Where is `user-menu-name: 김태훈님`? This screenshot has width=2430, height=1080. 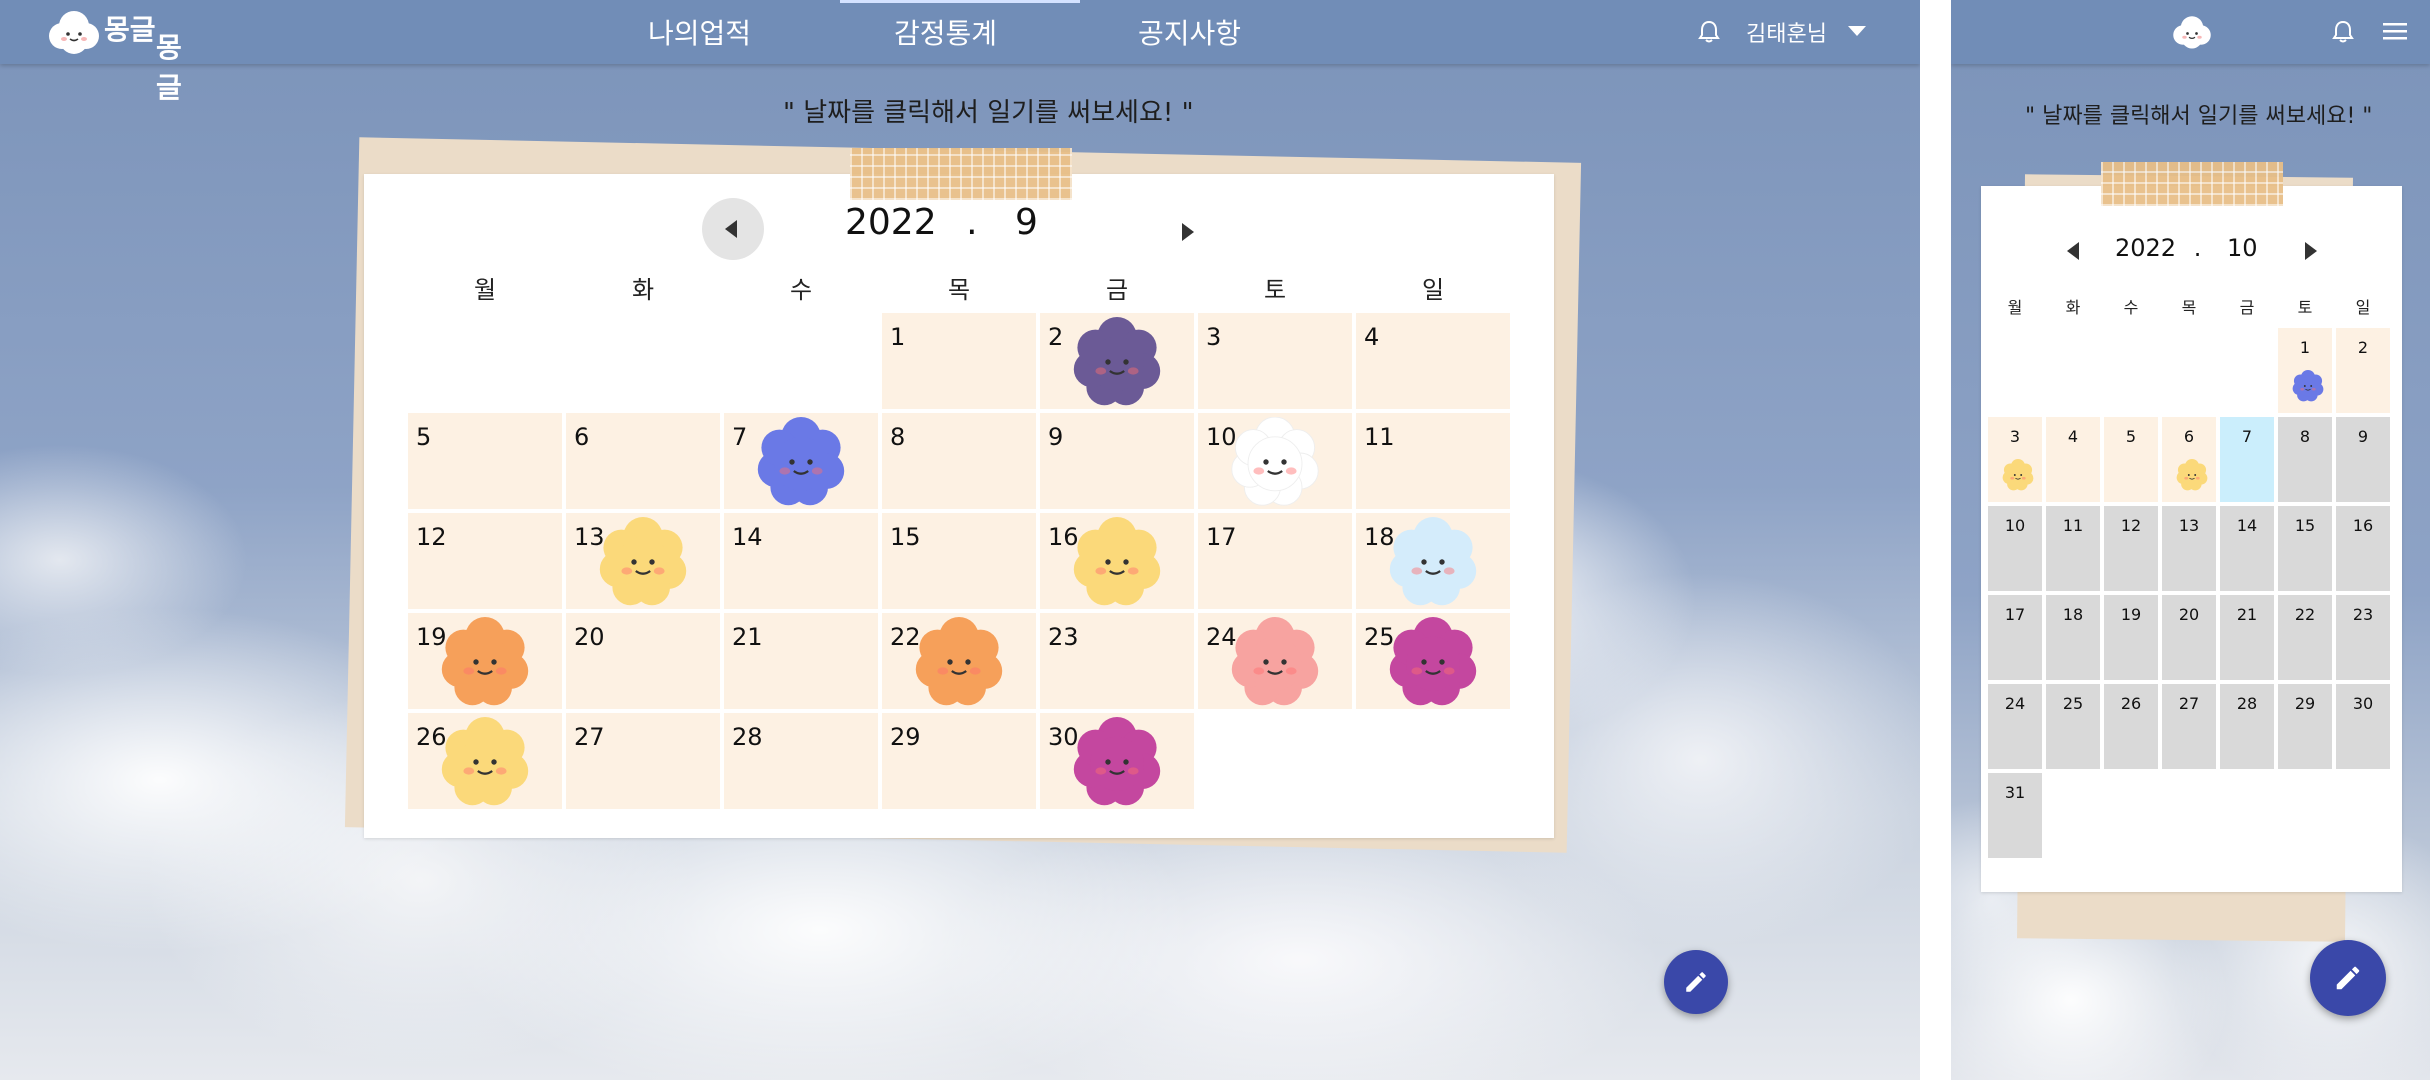 user-menu-name: 김태훈님 is located at coordinates (1786, 32).